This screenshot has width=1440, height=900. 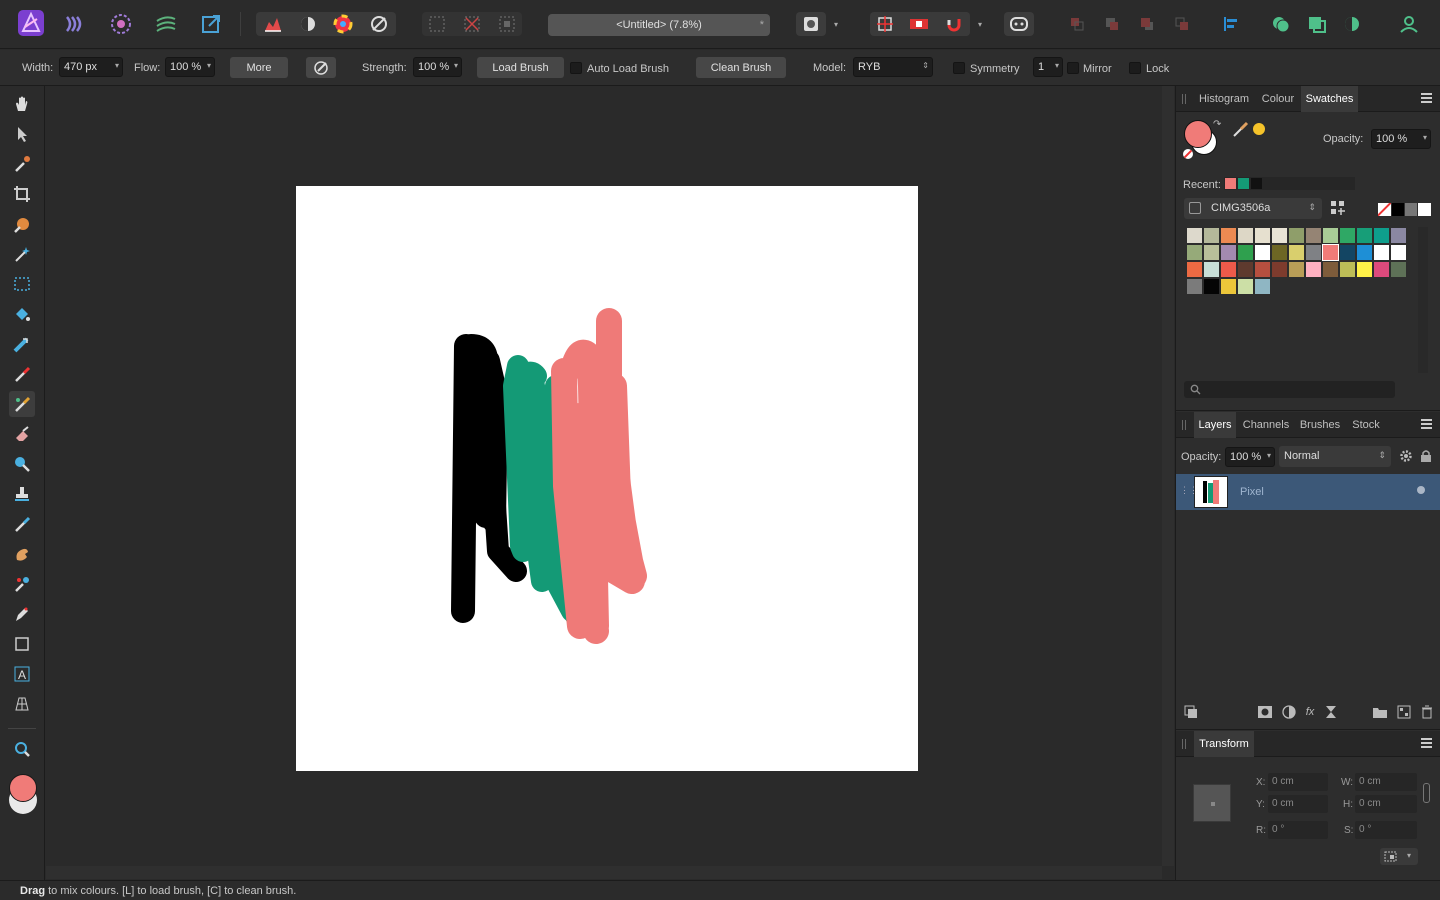 I want to click on boolean-intersect-icon, so click(x=1352, y=24).